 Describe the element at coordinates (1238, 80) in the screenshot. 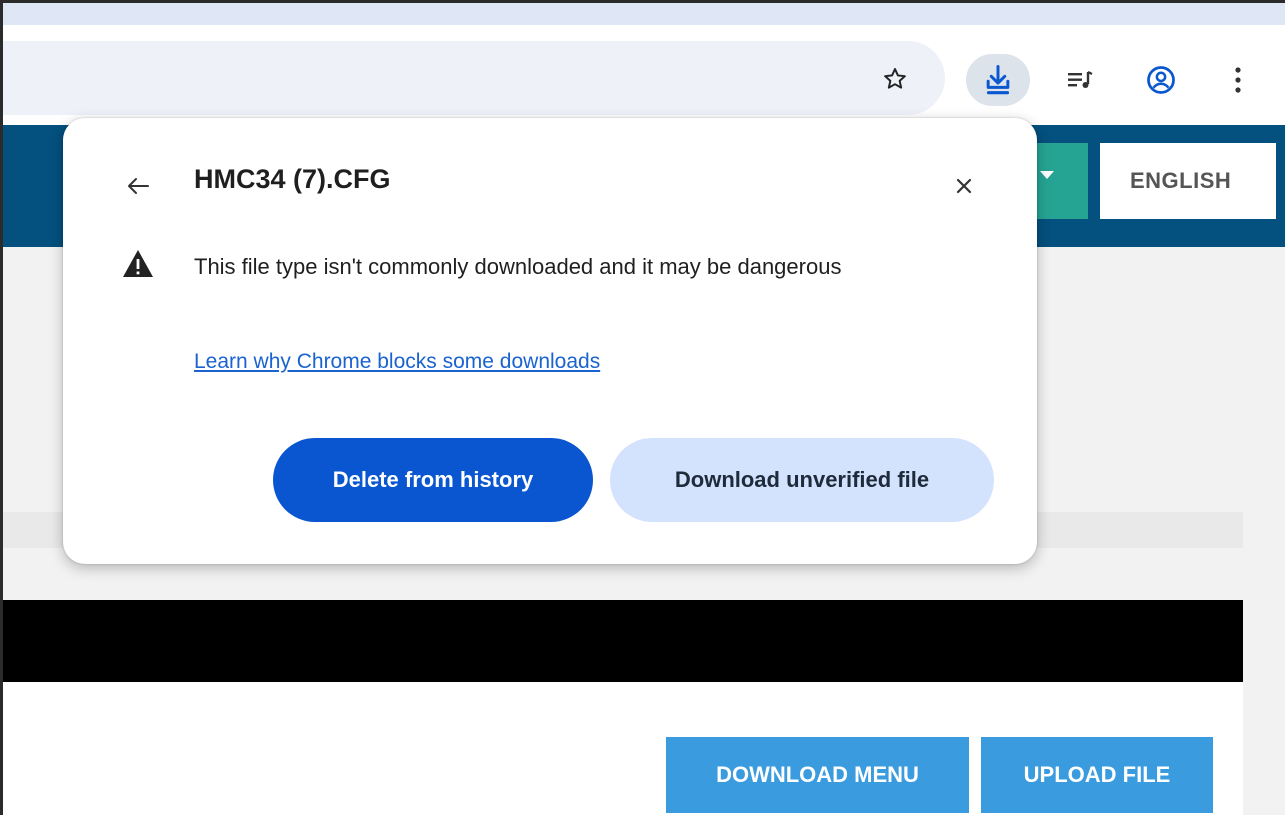

I see `menu-icon` at that location.